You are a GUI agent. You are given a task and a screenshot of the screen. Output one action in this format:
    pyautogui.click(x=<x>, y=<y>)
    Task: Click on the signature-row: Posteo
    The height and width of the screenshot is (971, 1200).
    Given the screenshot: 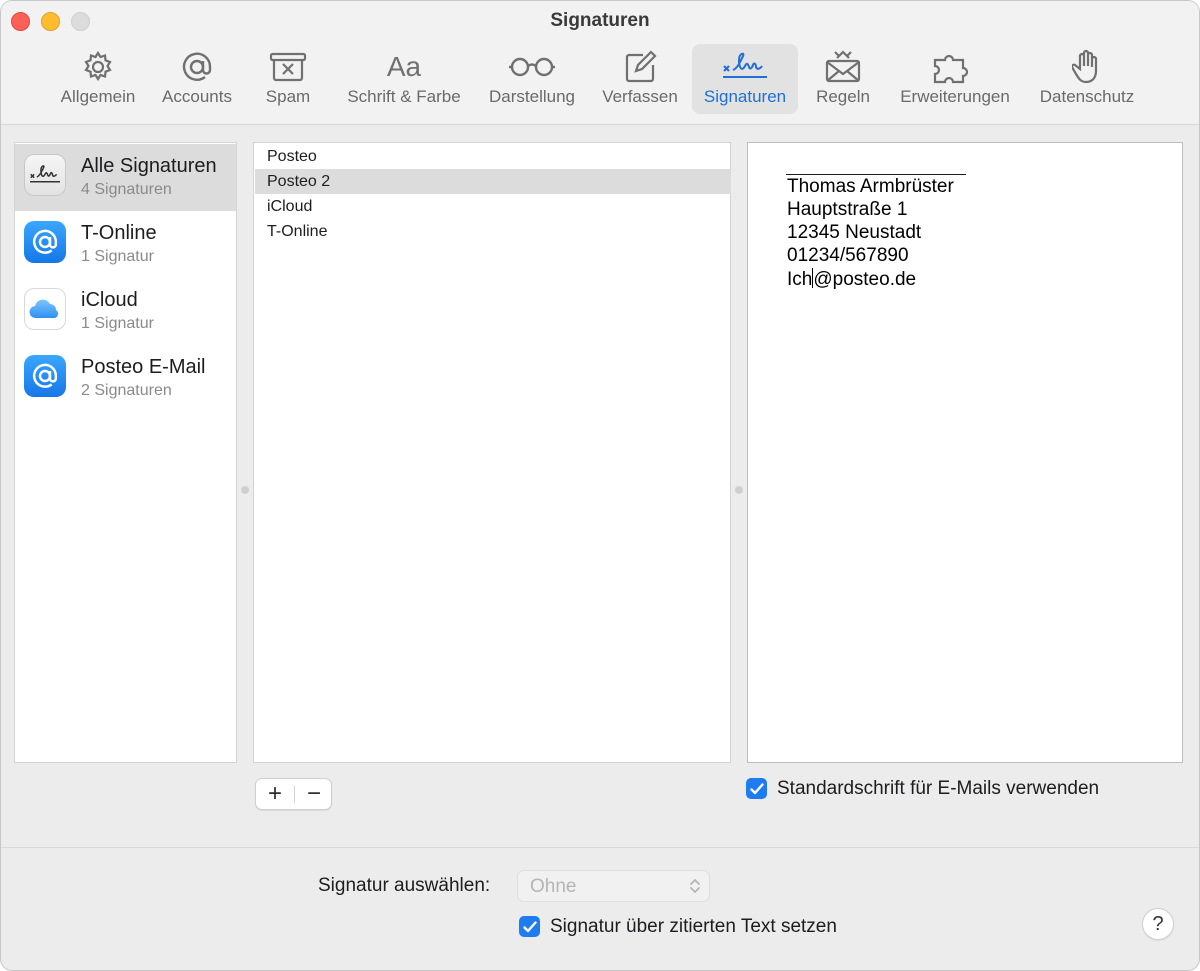 What is the action you would take?
    pyautogui.click(x=493, y=156)
    